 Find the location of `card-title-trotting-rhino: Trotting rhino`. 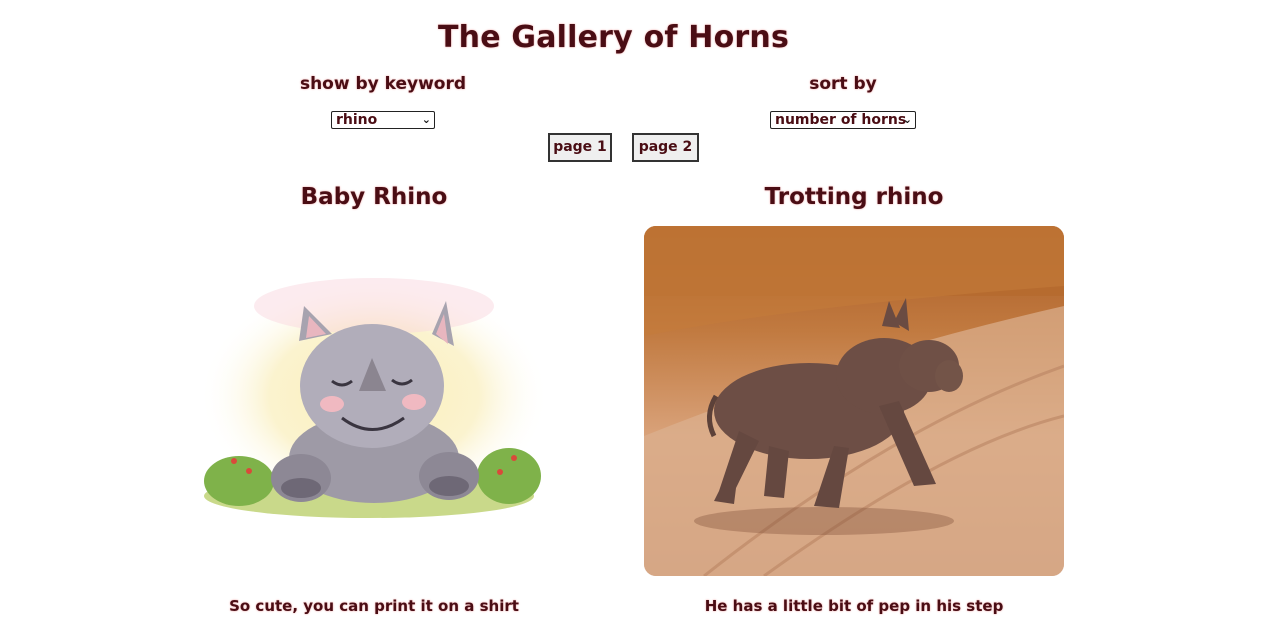

card-title-trotting-rhino: Trotting rhino is located at coordinates (854, 197).